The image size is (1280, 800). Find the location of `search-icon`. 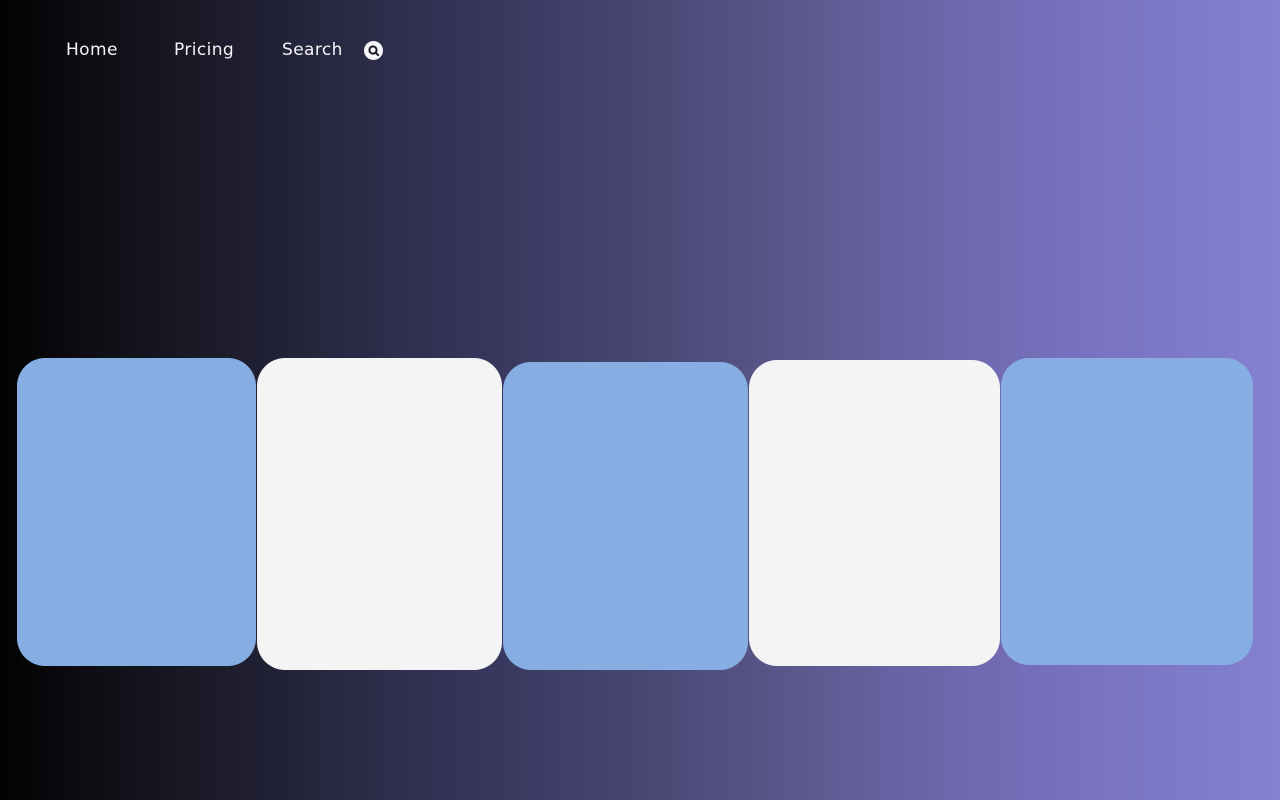

search-icon is located at coordinates (374, 51).